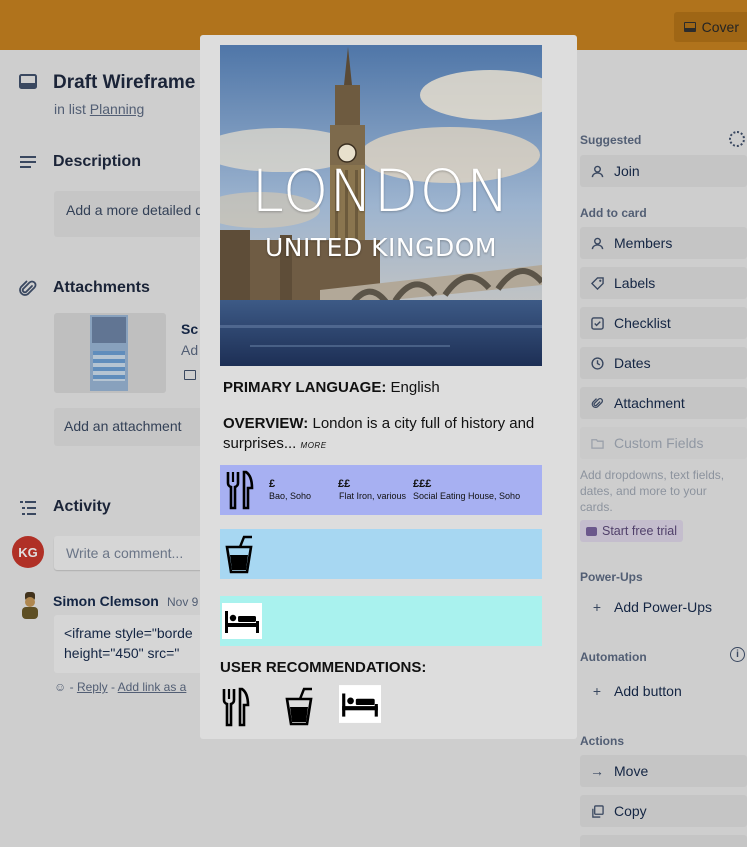  I want to click on recommendations-title: USER RECOMMENDATIONS:, so click(323, 667).